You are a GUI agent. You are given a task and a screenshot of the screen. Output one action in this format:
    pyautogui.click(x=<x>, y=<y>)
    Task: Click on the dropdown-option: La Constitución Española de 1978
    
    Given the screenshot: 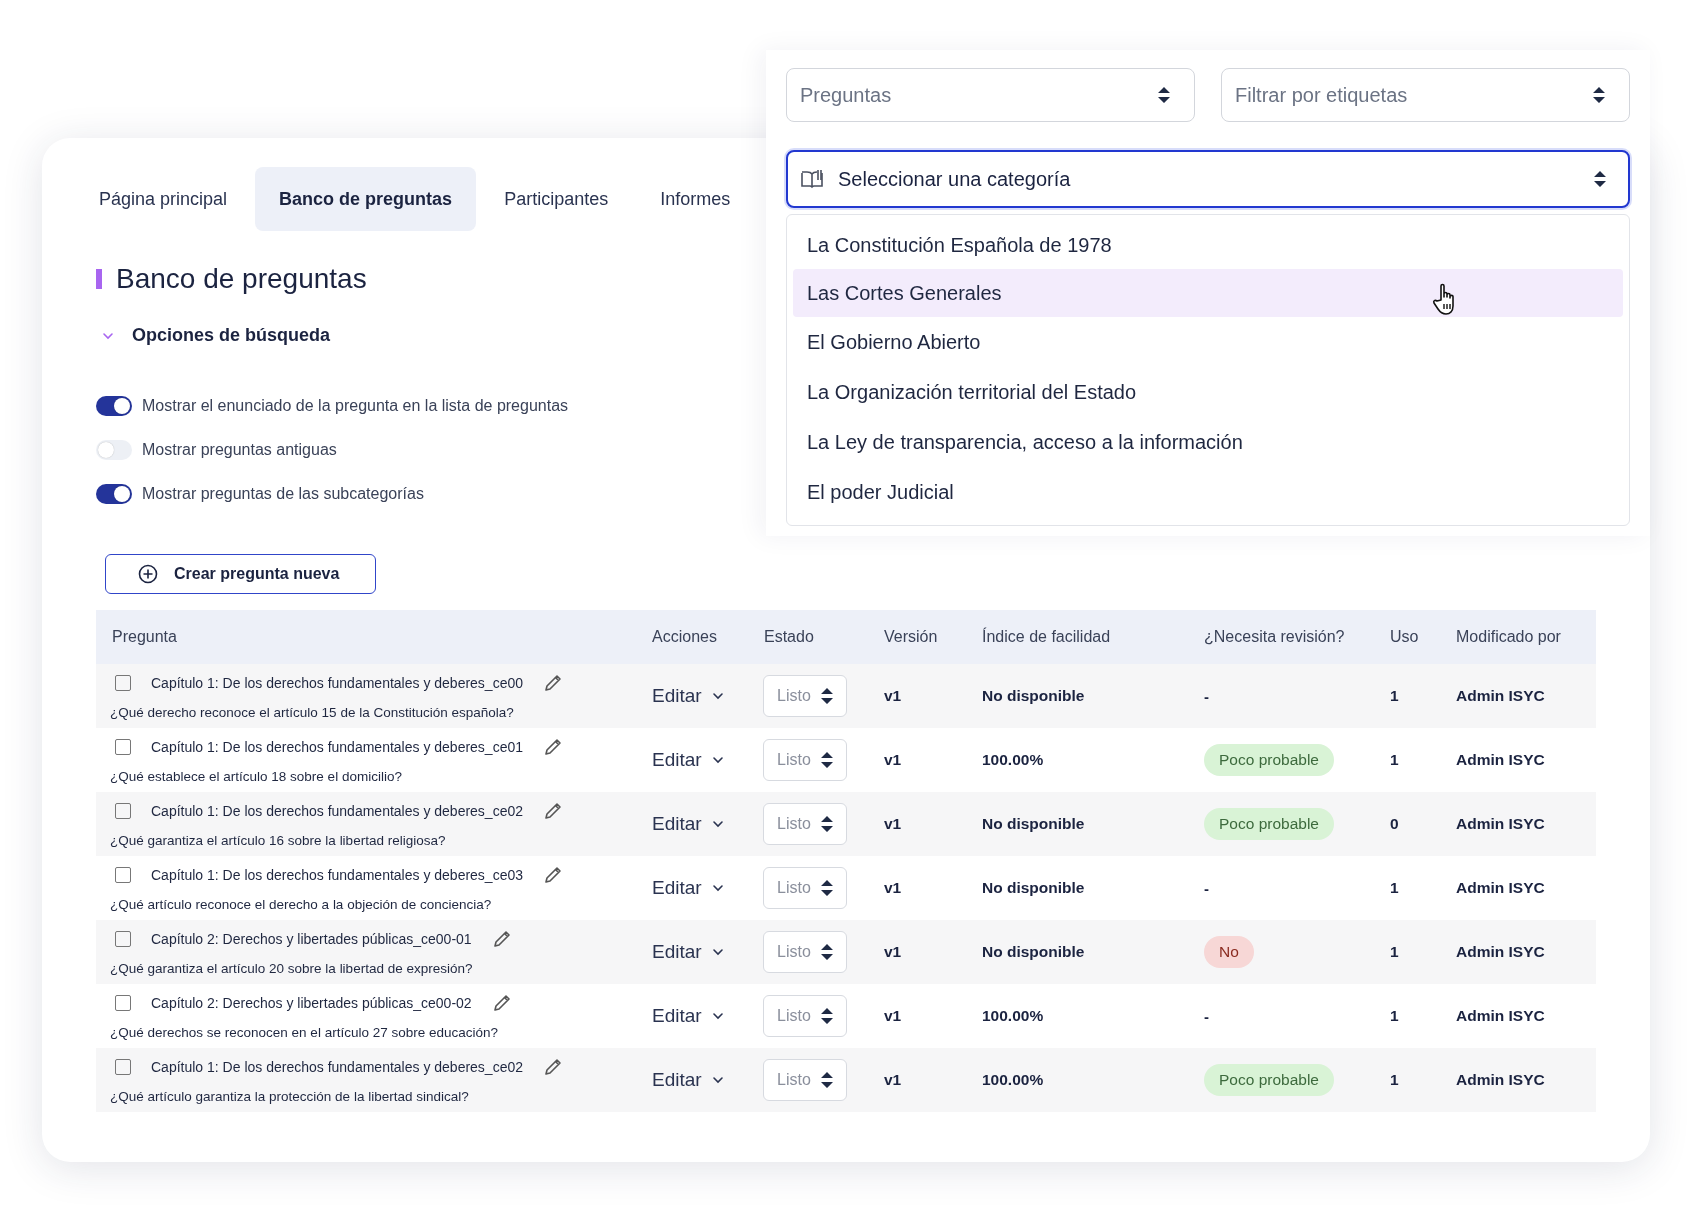 What is the action you would take?
    pyautogui.click(x=1208, y=245)
    